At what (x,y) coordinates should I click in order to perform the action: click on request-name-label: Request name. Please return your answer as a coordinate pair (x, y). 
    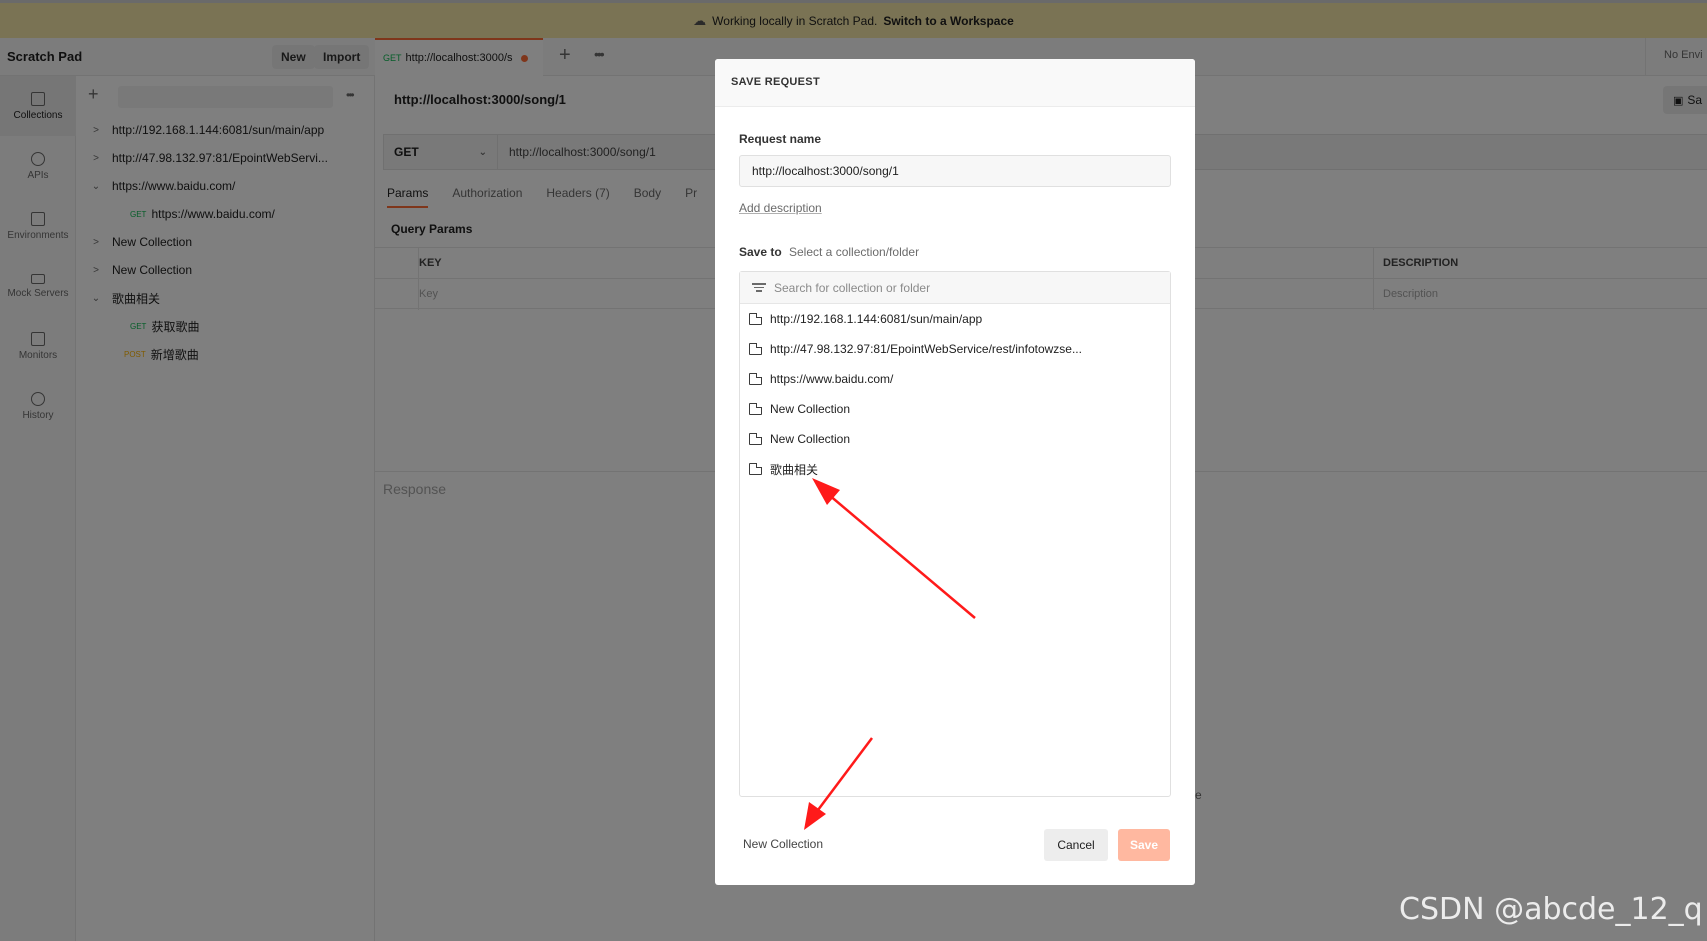
    Looking at the image, I should click on (780, 139).